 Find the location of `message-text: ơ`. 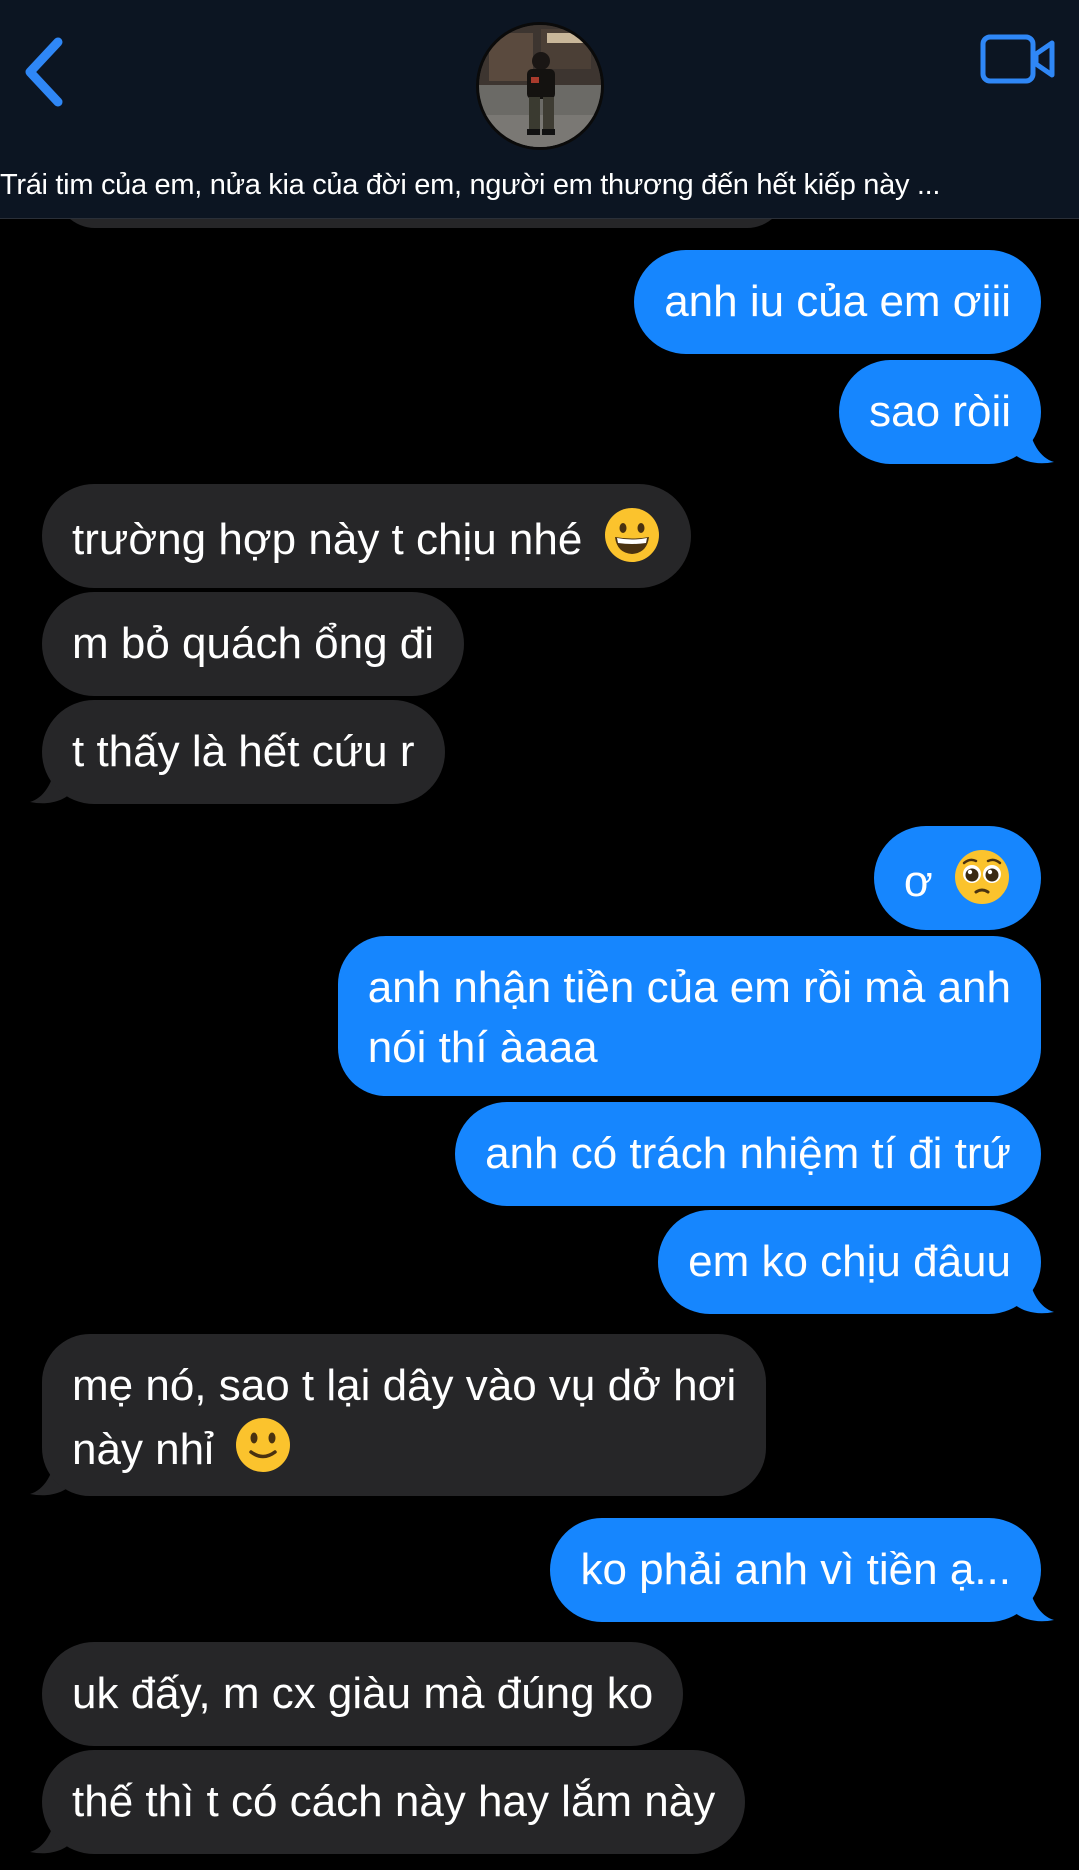

message-text: ơ is located at coordinates (918, 881).